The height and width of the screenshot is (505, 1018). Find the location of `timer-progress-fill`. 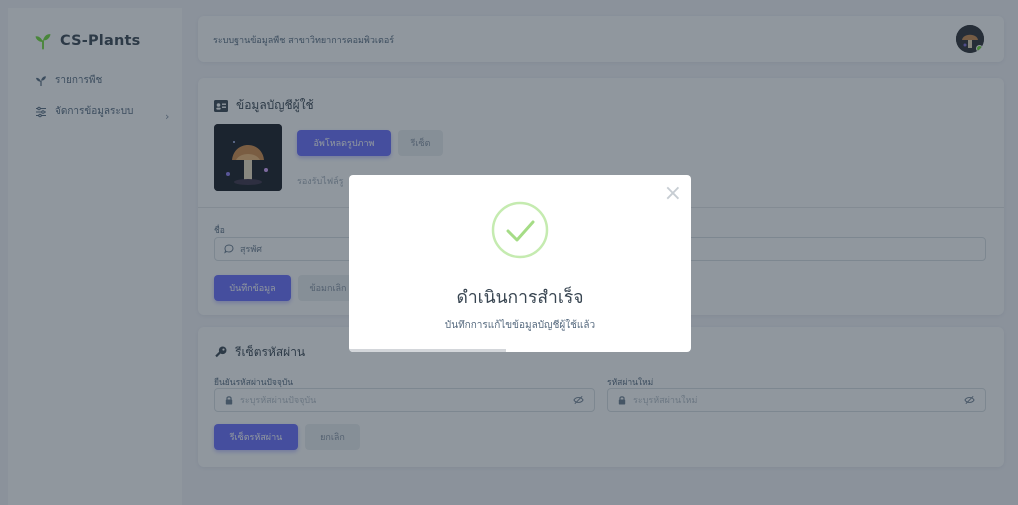

timer-progress-fill is located at coordinates (428, 350).